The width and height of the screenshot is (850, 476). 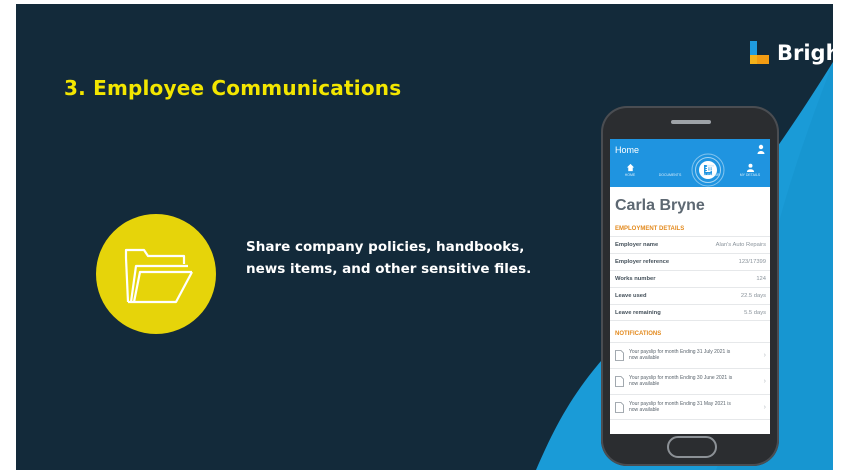 What do you see at coordinates (710, 175) in the screenshot?
I see `tab-calendar-label: CALENDAR` at bounding box center [710, 175].